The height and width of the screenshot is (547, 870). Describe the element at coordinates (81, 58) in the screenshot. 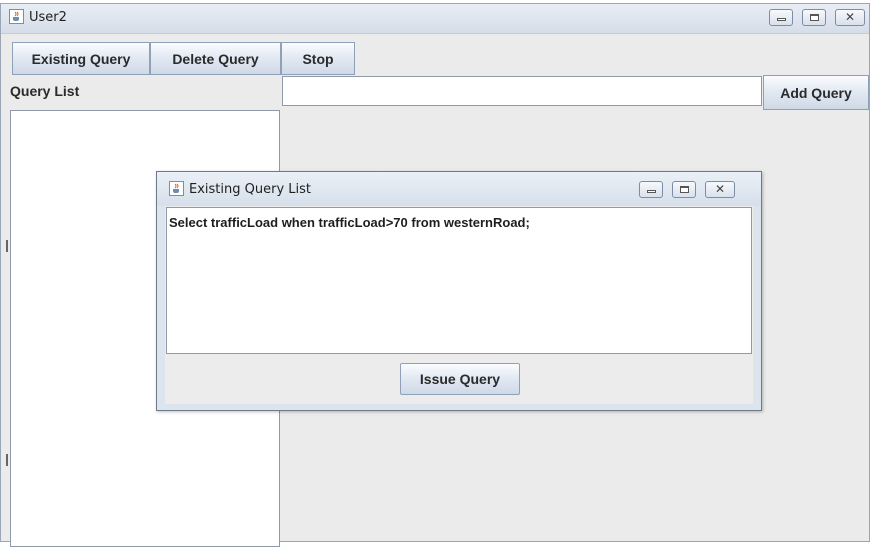

I see `existing-query-button: Existing Query` at that location.